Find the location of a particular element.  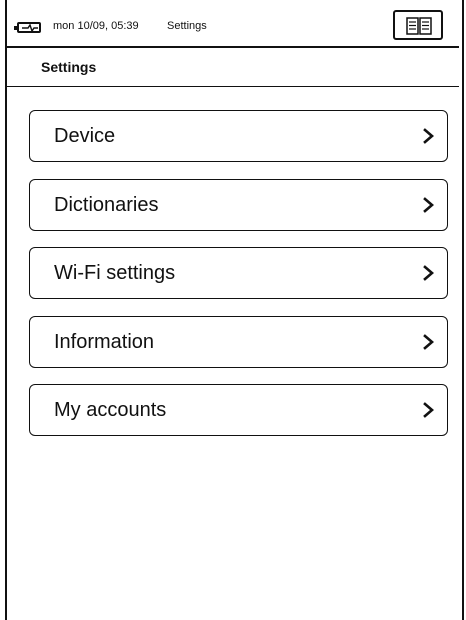

menu-item-label: Device is located at coordinates (85, 136).